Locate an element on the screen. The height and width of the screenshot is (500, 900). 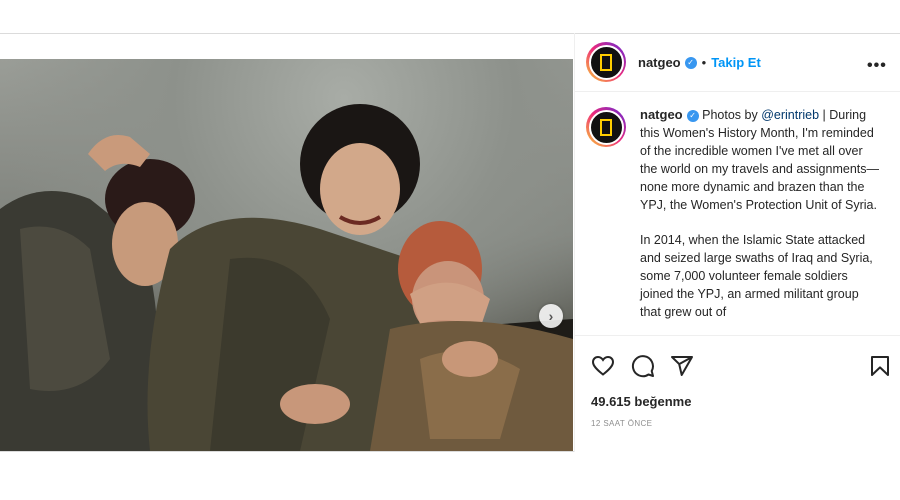
carousel-next-button: › is located at coordinates (551, 316).